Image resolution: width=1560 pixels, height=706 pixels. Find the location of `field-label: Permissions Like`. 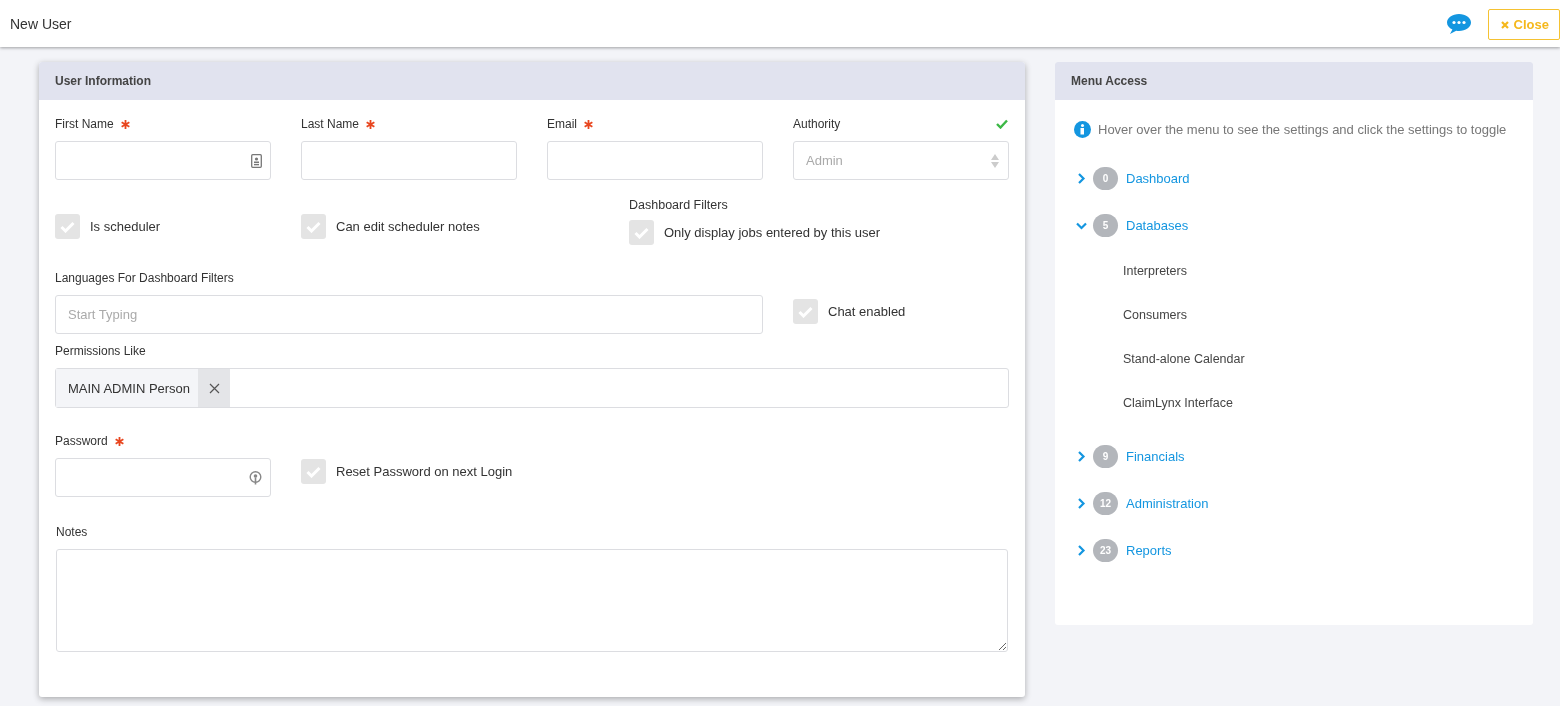

field-label: Permissions Like is located at coordinates (100, 351).